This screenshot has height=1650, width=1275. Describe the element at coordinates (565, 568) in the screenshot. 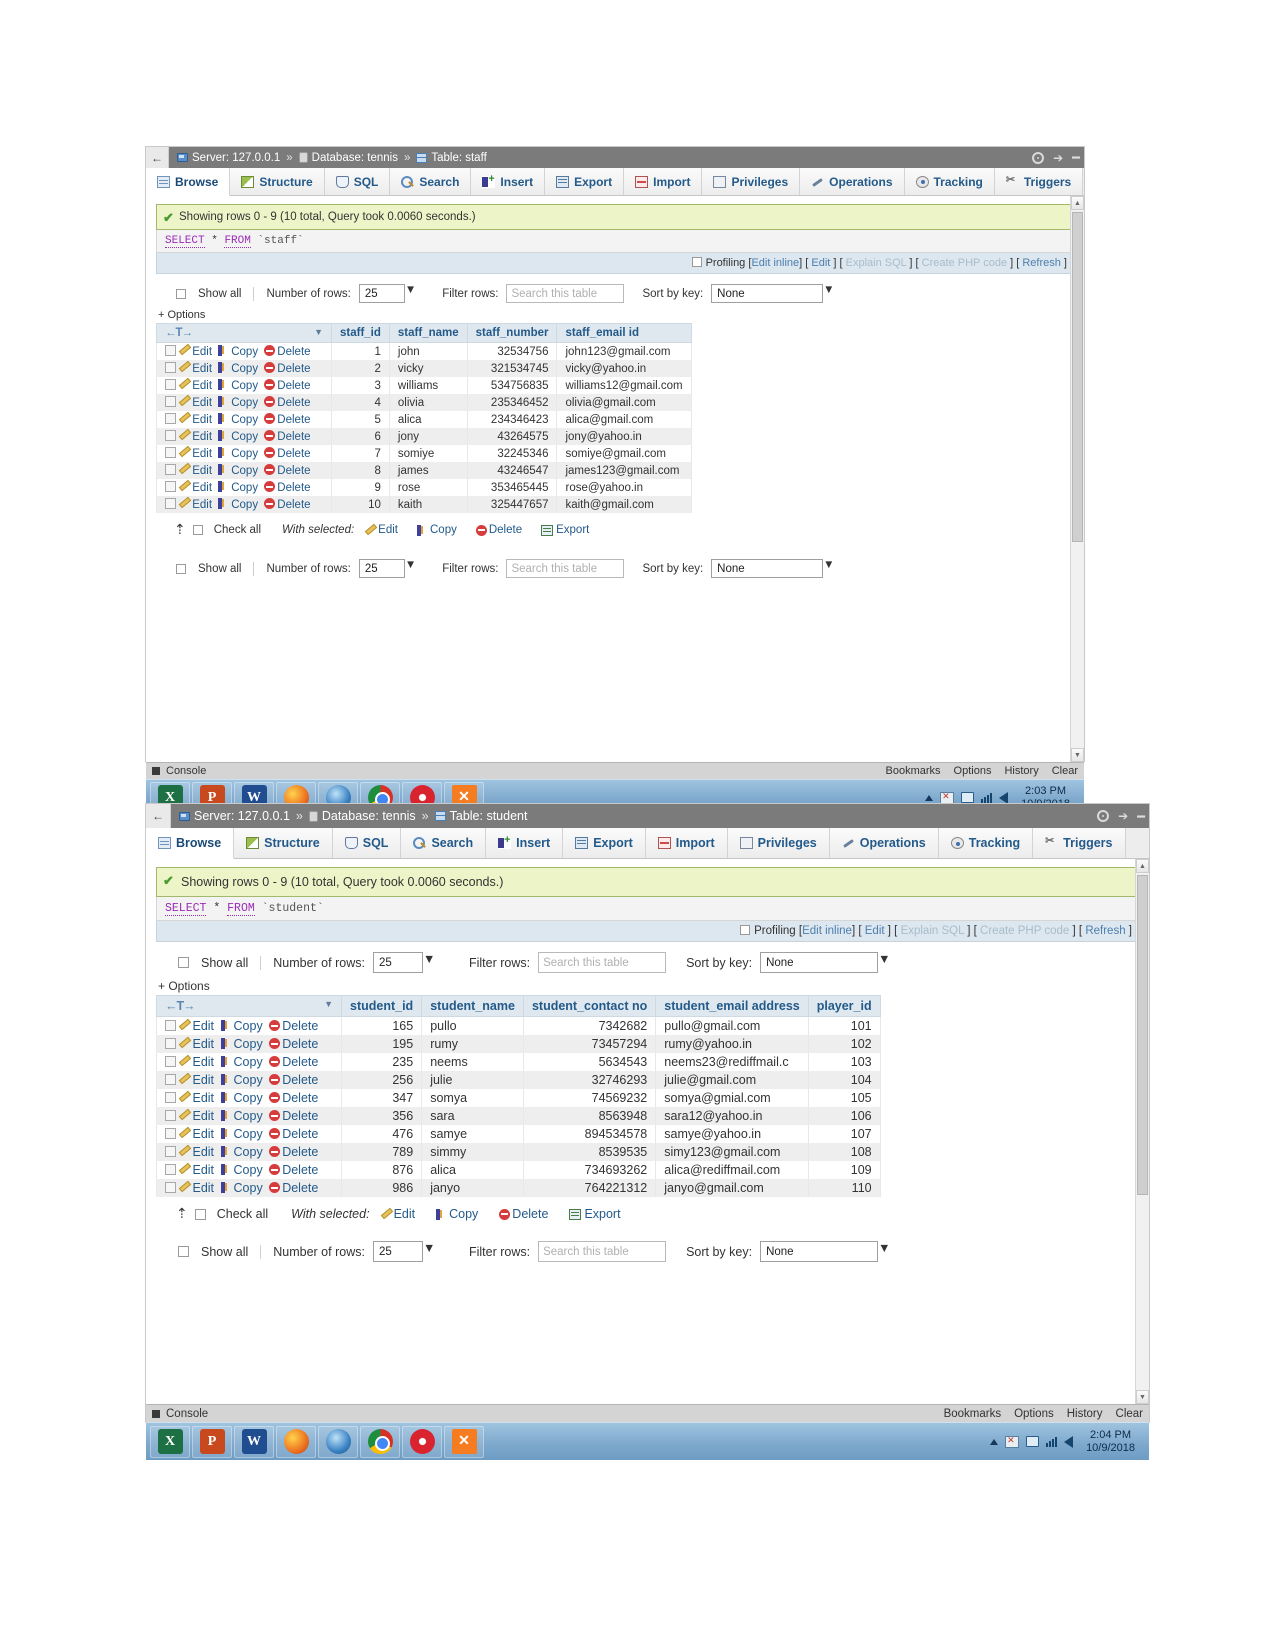

I see `filter-rows-input-bottom: Search this table` at that location.